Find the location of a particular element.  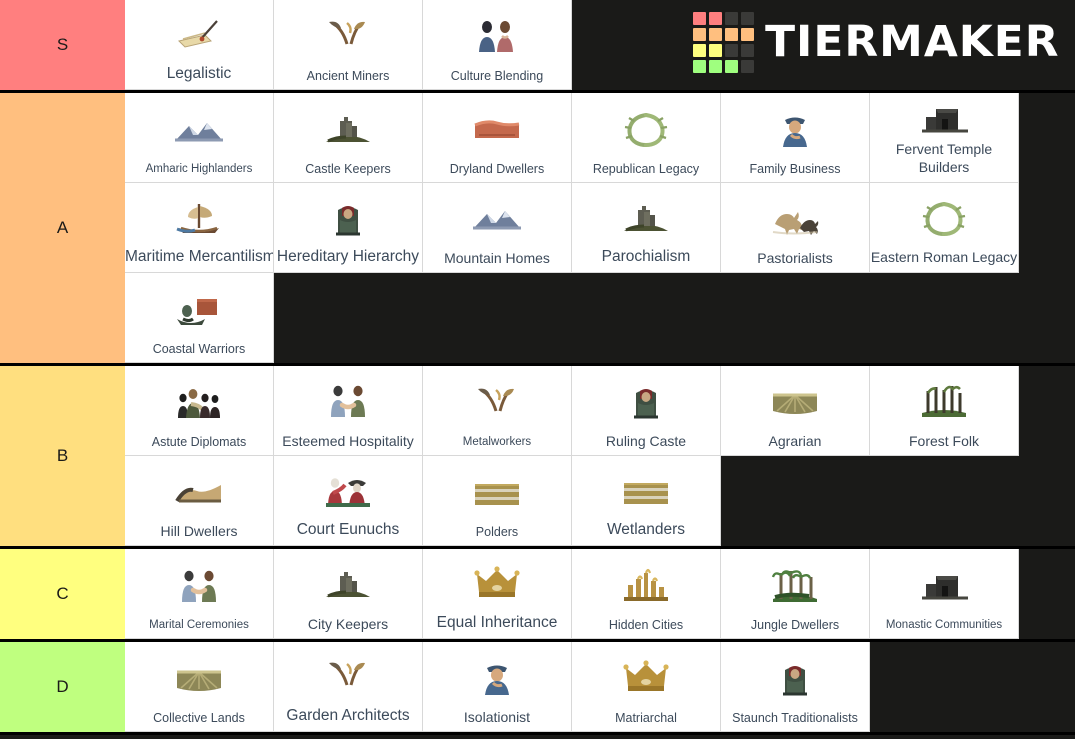

tier-item-label: Esteemed Hospitality is located at coordinates (348, 440).